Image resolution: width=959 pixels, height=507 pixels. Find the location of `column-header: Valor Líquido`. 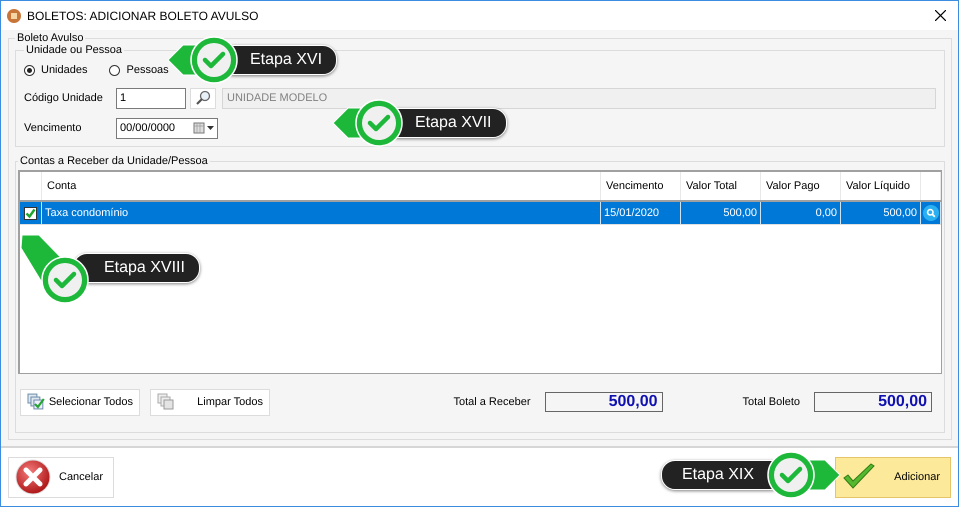

column-header: Valor Líquido is located at coordinates (881, 186).